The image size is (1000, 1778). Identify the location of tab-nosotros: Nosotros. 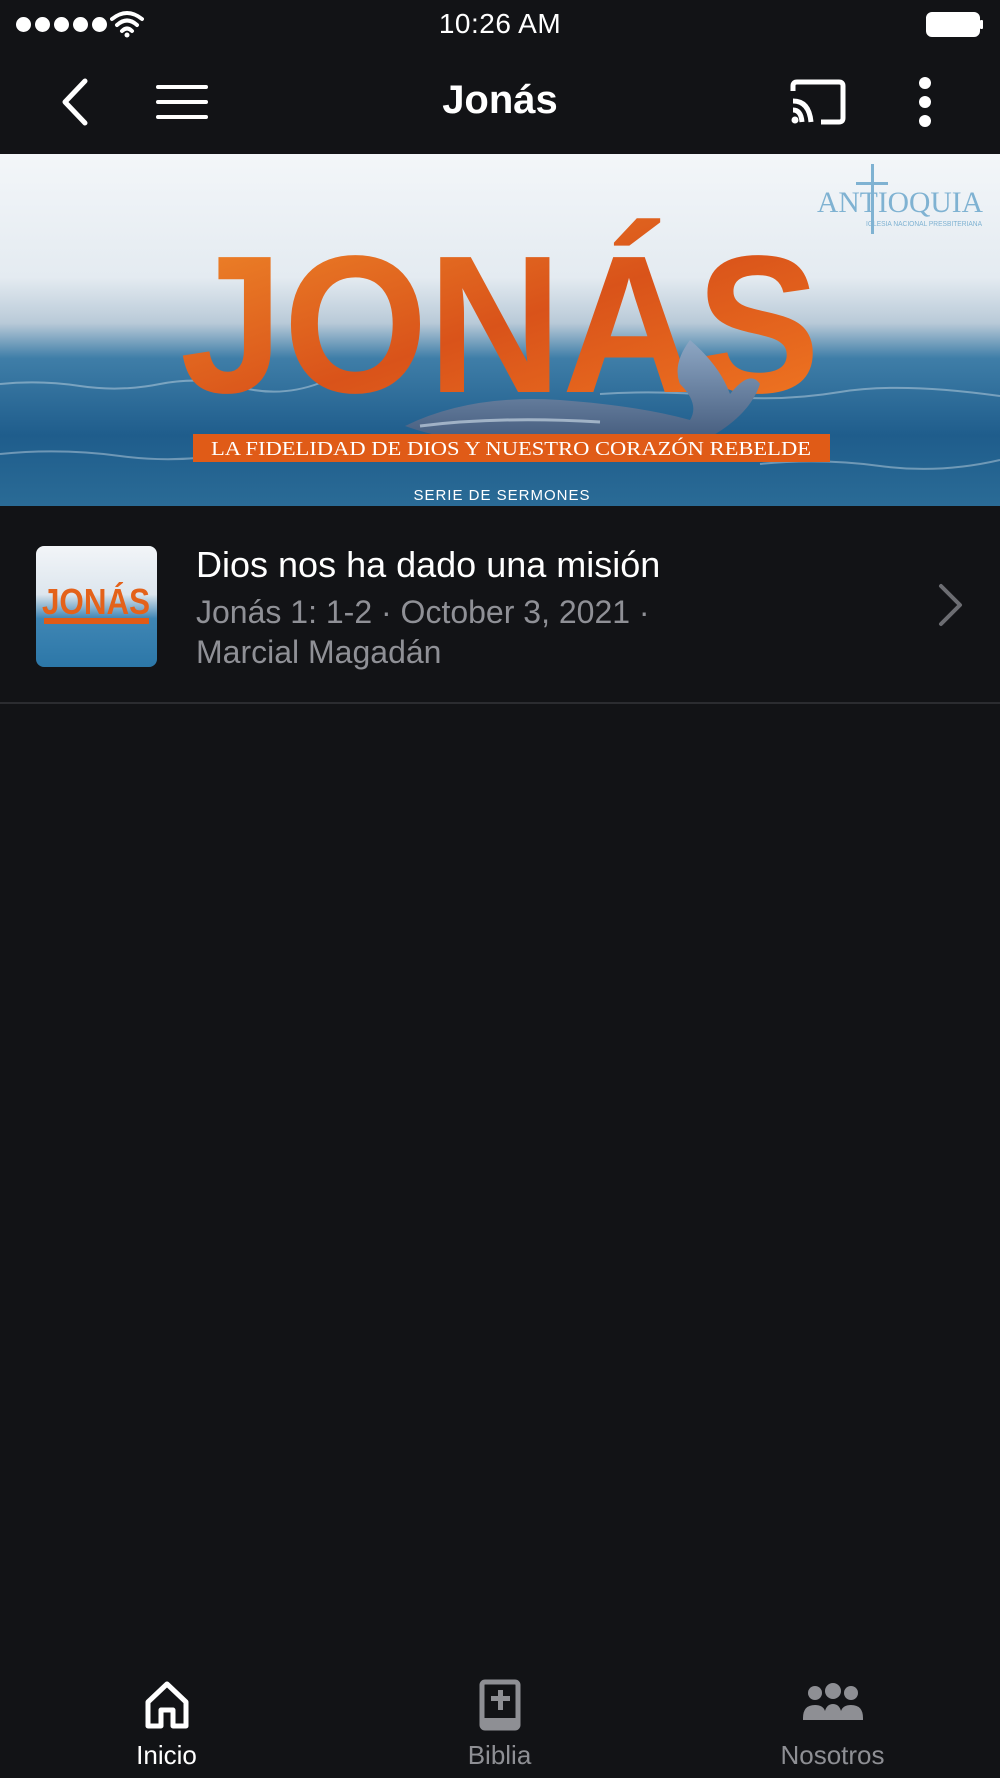
(832, 1723).